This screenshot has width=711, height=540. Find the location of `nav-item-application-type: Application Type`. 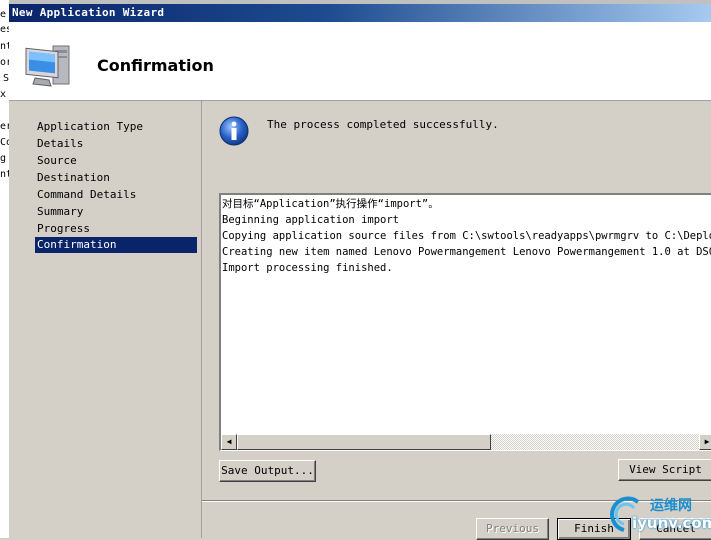

nav-item-application-type: Application Type is located at coordinates (116, 127).